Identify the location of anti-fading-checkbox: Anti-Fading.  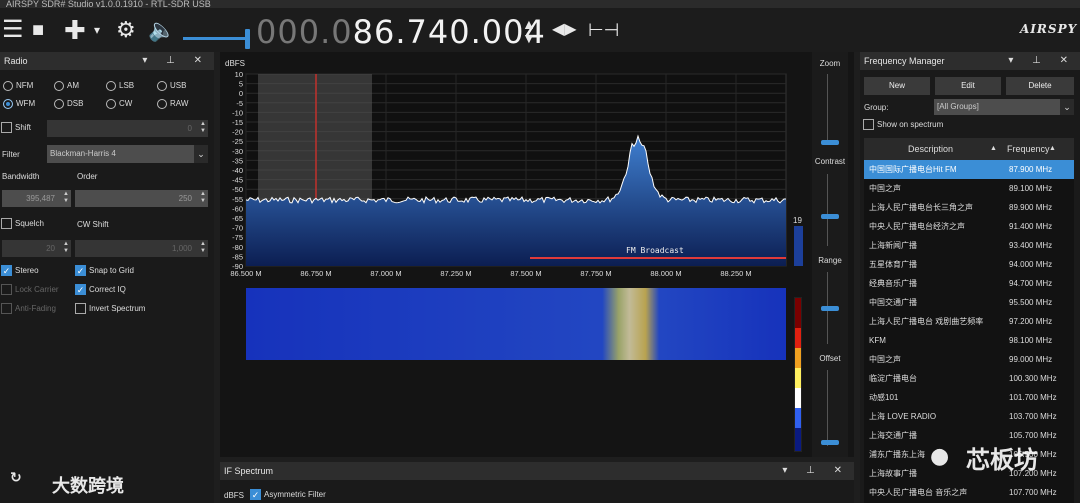
(28, 309).